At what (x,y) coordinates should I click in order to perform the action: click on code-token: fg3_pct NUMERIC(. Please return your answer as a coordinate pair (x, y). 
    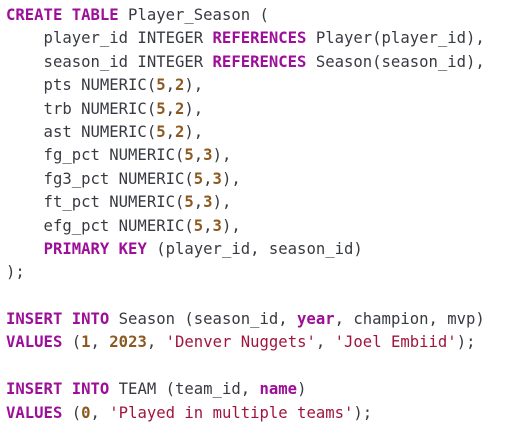
    Looking at the image, I should click on (100, 178).